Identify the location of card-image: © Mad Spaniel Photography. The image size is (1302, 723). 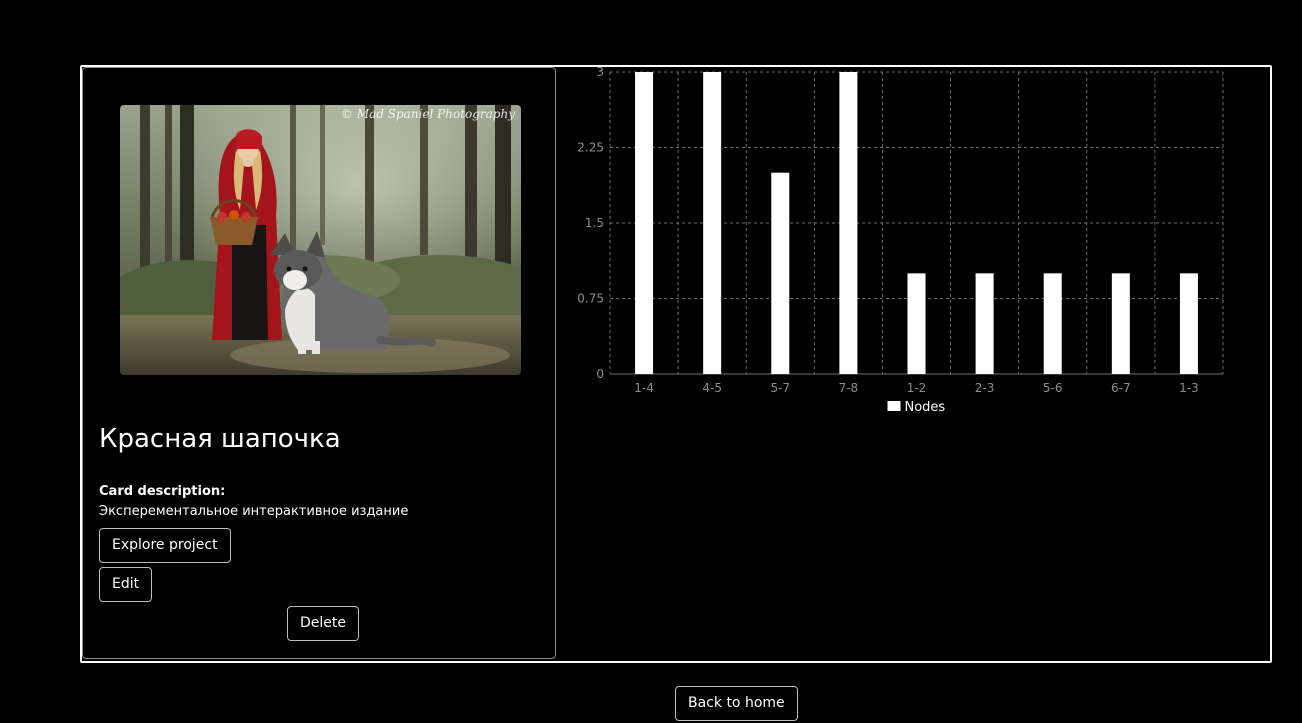
(320, 240).